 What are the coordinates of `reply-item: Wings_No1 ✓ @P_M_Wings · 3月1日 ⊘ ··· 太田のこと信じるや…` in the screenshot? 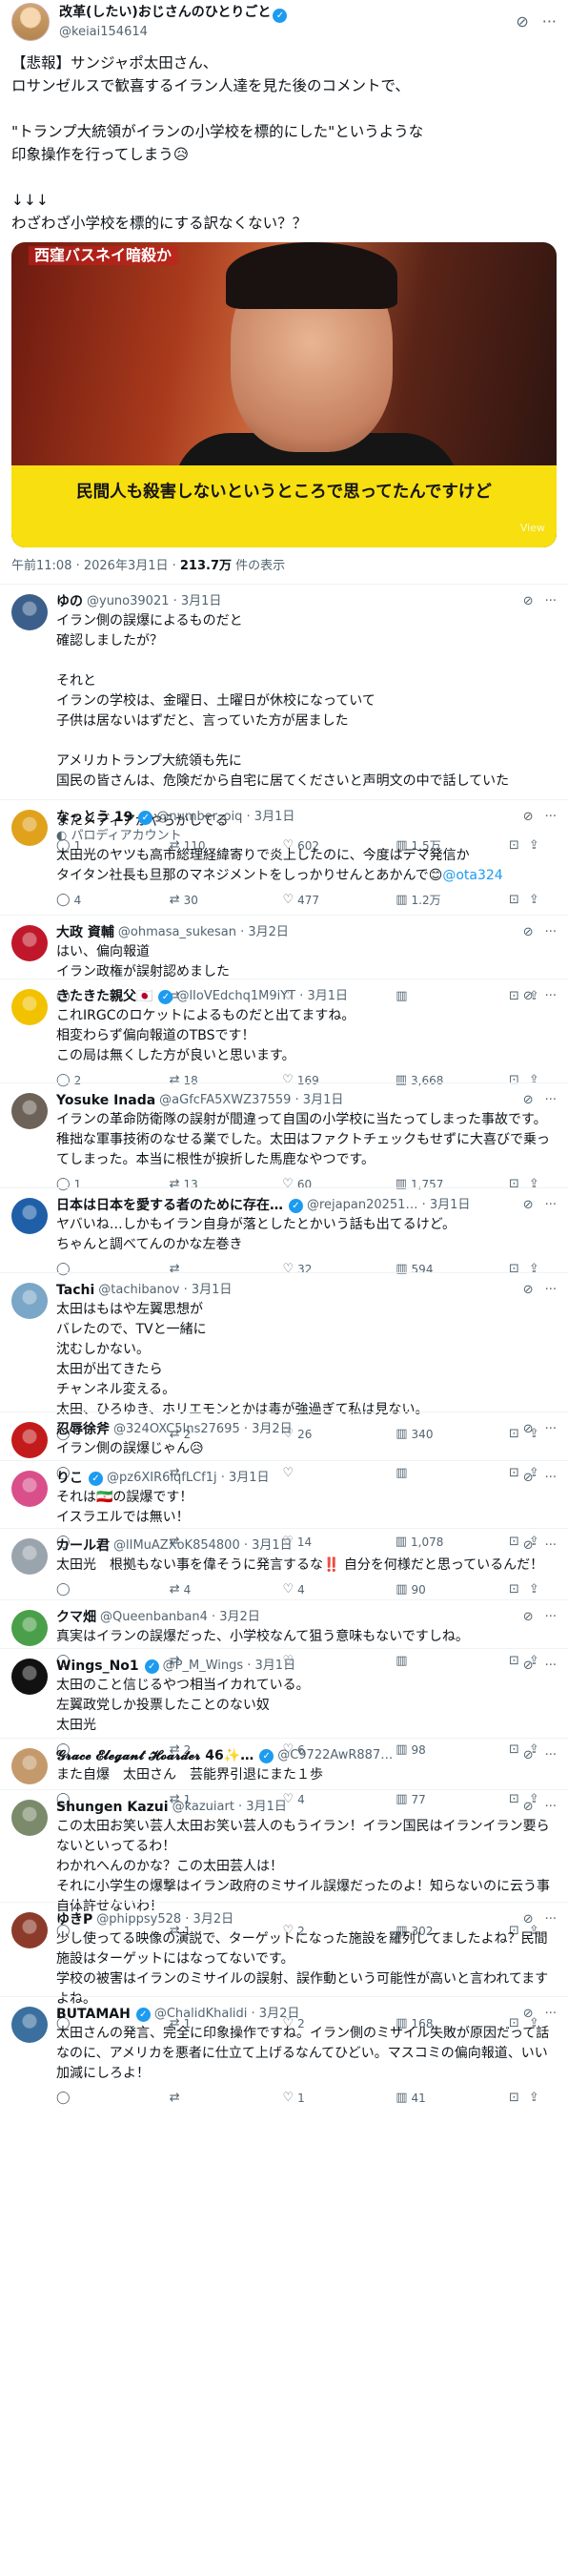 It's located at (284, 1702).